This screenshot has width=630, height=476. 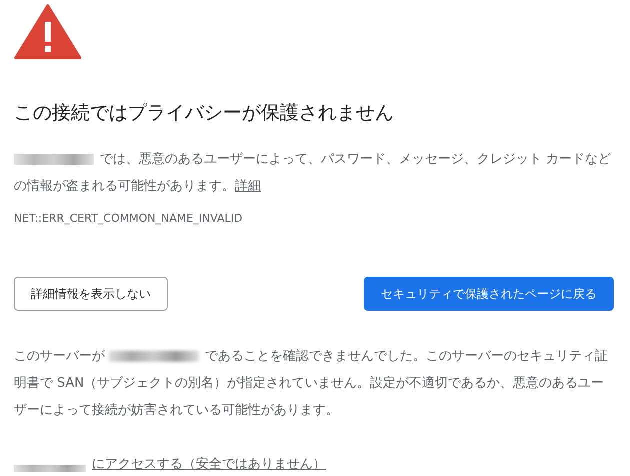 I want to click on error-code: NET::ERR_CERT_COMMON_NAME_INVALID, so click(x=129, y=218).